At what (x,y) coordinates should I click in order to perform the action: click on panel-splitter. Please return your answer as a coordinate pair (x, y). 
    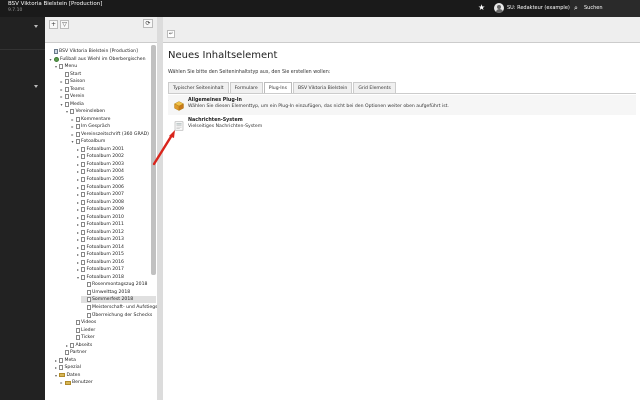
    Looking at the image, I should click on (160, 208).